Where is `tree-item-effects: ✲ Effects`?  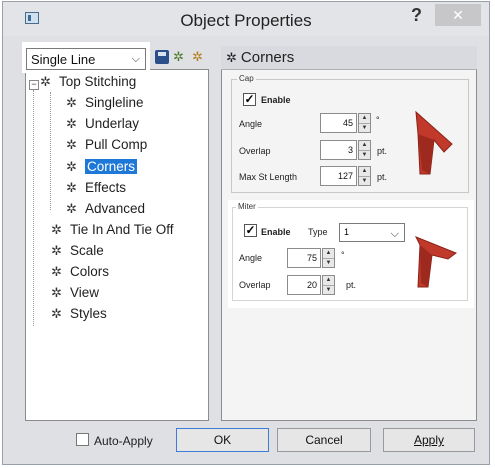
tree-item-effects: ✲ Effects is located at coordinates (96, 188).